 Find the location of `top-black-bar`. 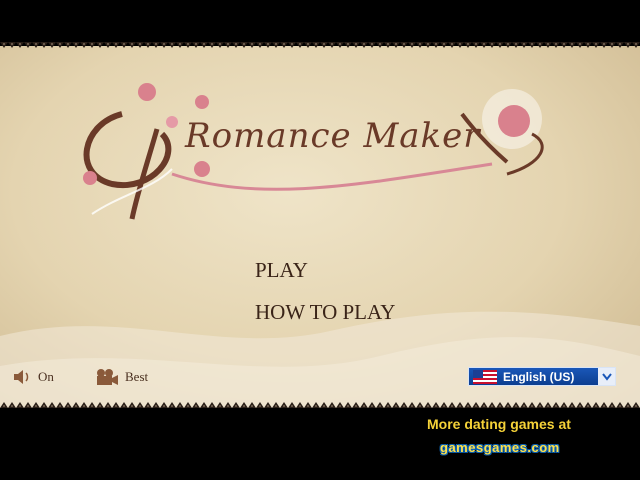

top-black-bar is located at coordinates (320, 23).